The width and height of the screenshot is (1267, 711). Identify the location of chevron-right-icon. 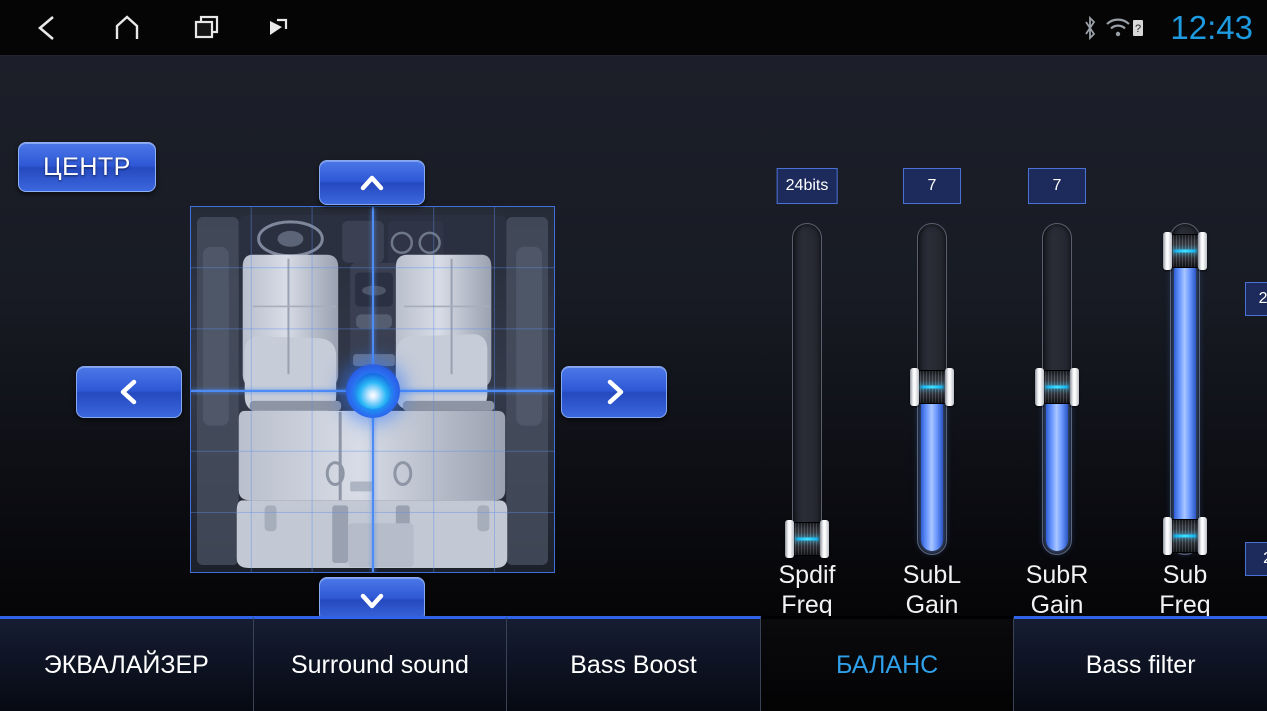
(615, 392).